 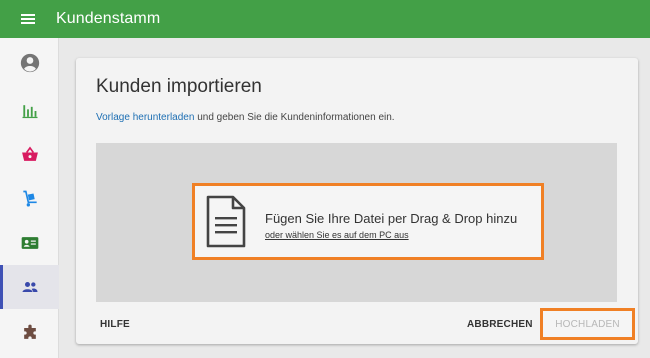 I want to click on sidebar-item-shop, so click(x=29, y=155).